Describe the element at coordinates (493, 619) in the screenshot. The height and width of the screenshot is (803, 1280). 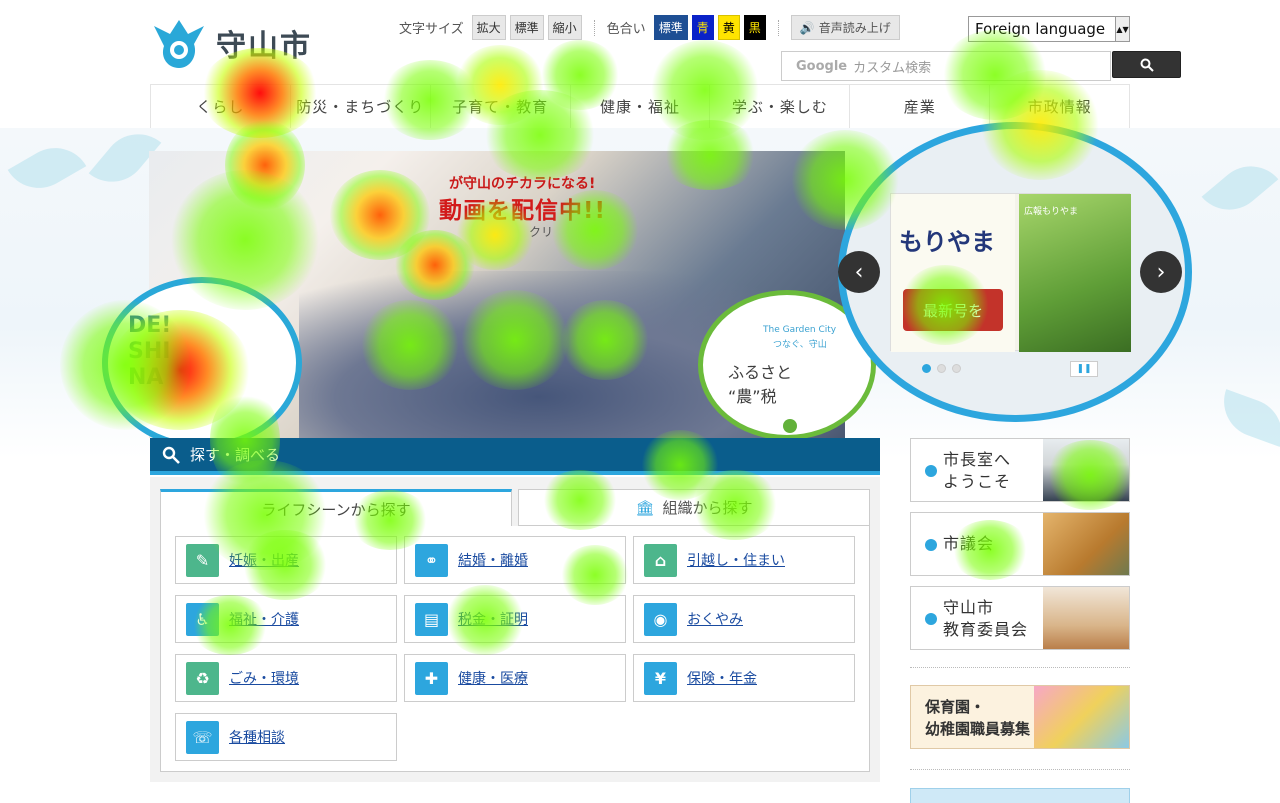
I see `card-link: 税金・証明` at that location.